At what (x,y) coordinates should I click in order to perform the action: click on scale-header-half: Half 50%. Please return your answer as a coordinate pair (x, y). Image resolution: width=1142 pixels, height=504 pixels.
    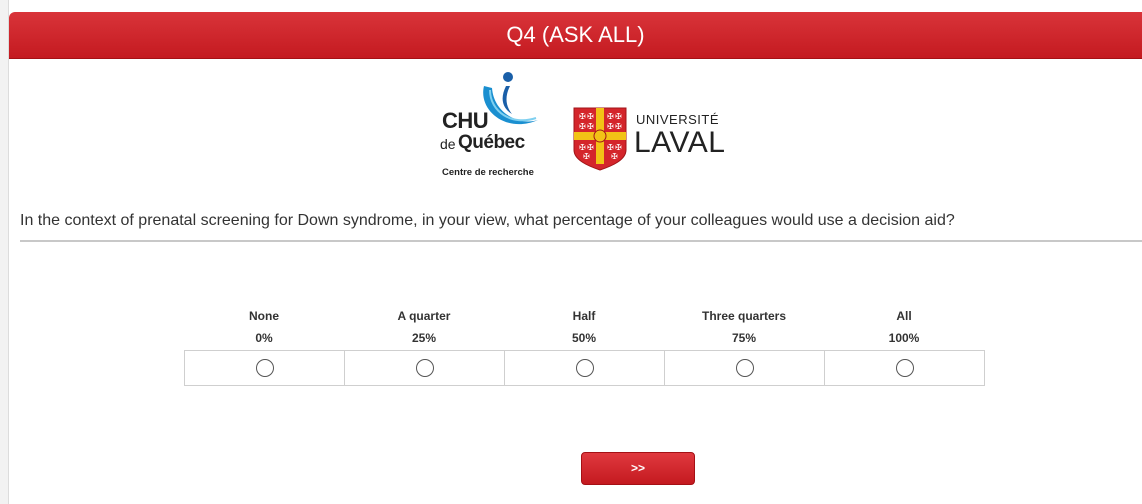
    Looking at the image, I should click on (584, 328).